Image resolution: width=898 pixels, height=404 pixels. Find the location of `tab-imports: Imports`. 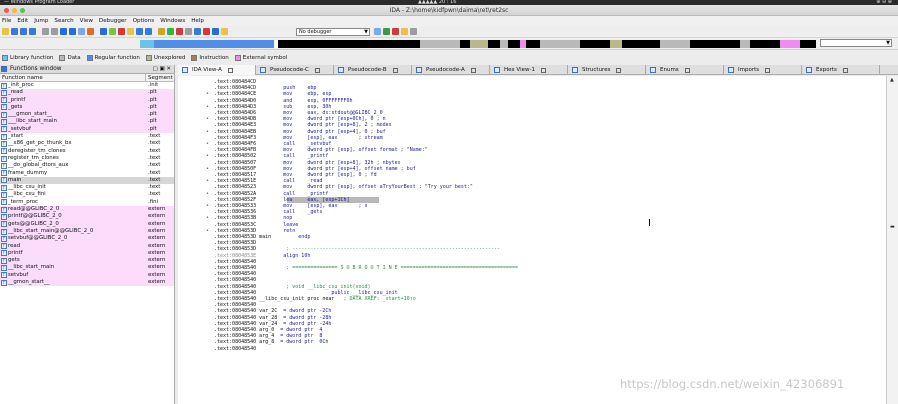

tab-imports: Imports is located at coordinates (763, 70).